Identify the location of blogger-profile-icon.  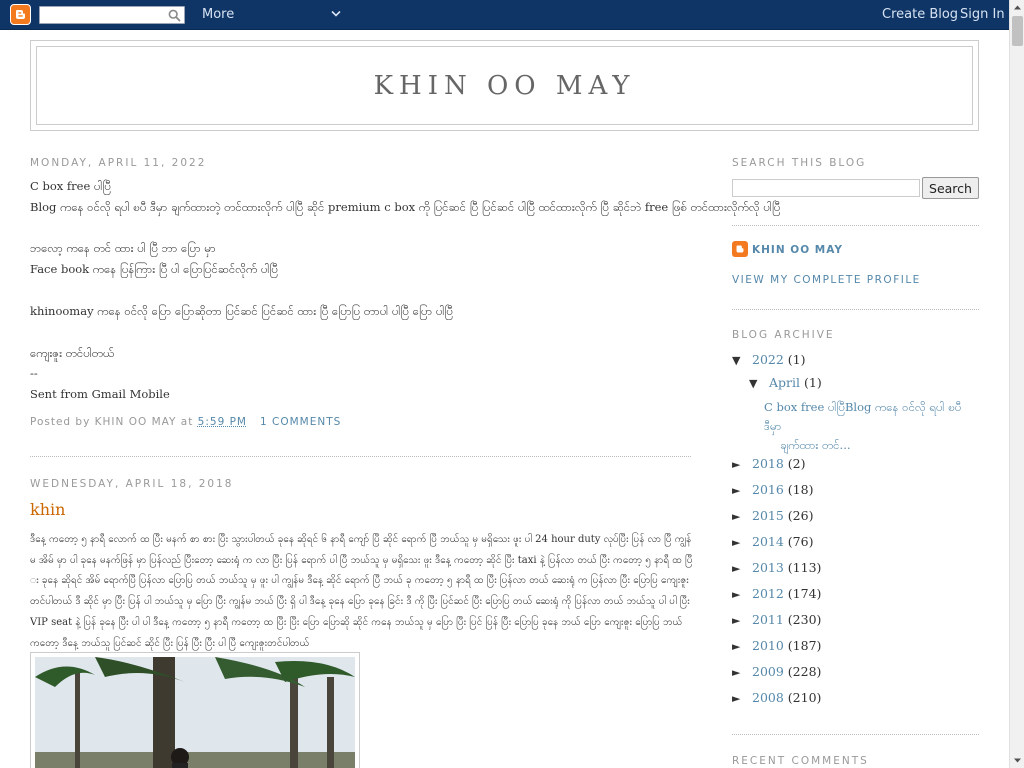
(740, 249).